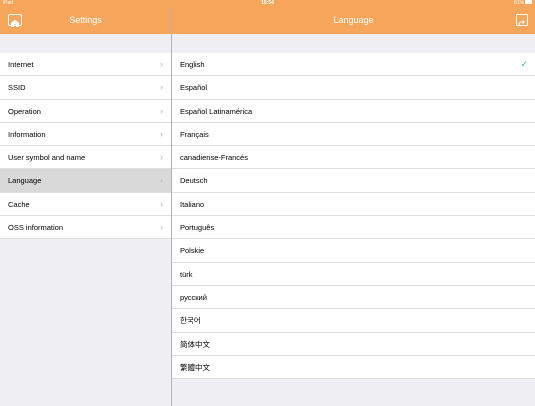 The height and width of the screenshot is (406, 535). I want to click on language-label: English, so click(192, 64).